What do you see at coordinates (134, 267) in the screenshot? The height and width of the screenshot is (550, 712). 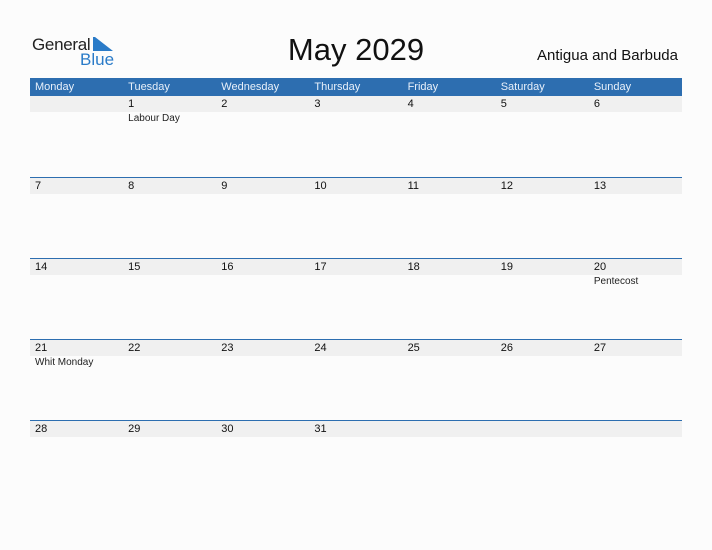 I see `day-number: 15` at bounding box center [134, 267].